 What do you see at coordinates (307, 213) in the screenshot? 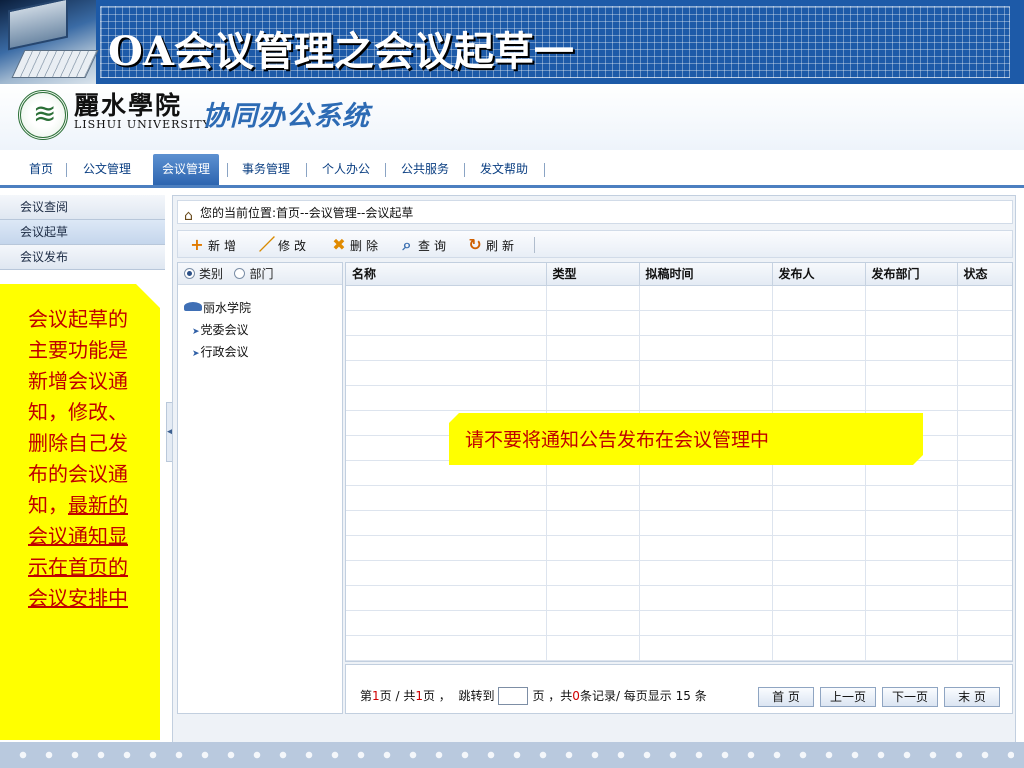
I see `breadcrumb-text: 您的当前位置:首页--会议管理--会议起草` at bounding box center [307, 213].